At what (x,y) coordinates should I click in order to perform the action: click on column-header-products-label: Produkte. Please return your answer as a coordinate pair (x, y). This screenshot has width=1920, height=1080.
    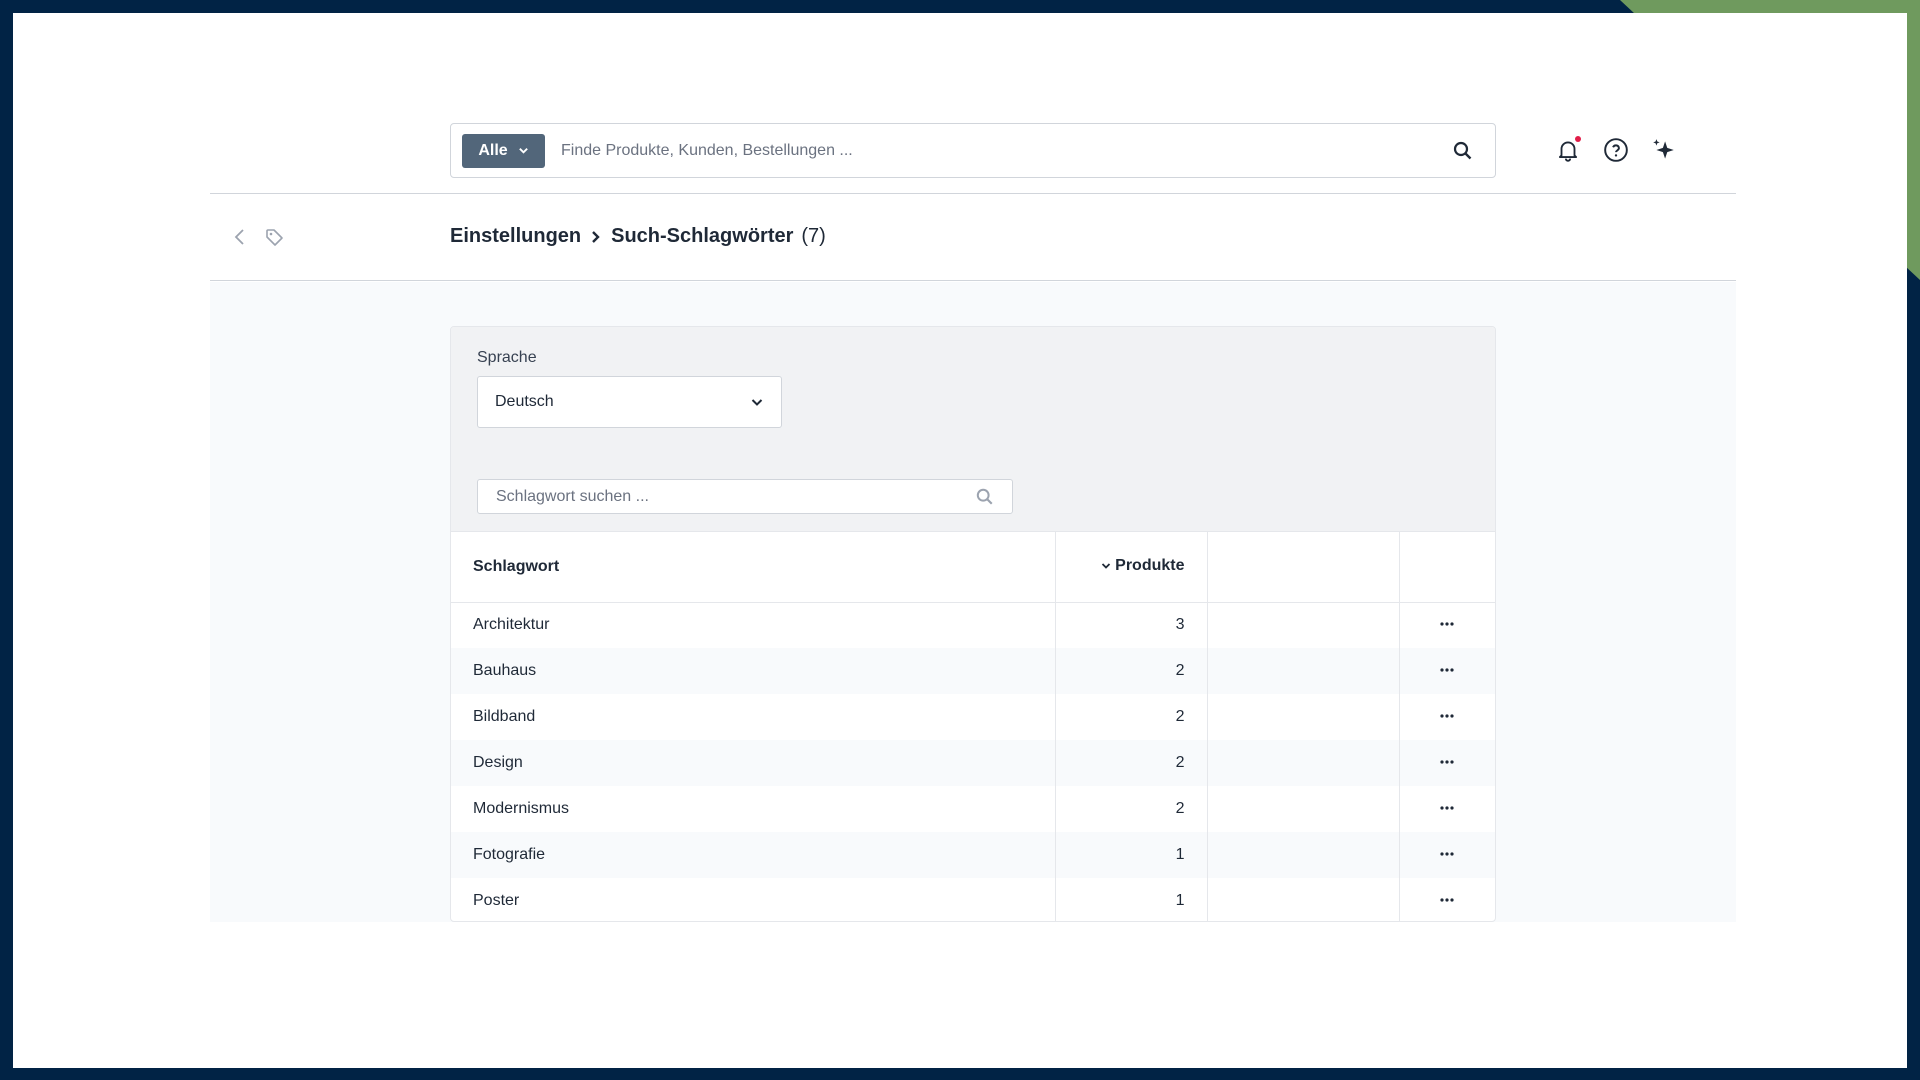
    Looking at the image, I should click on (1150, 566).